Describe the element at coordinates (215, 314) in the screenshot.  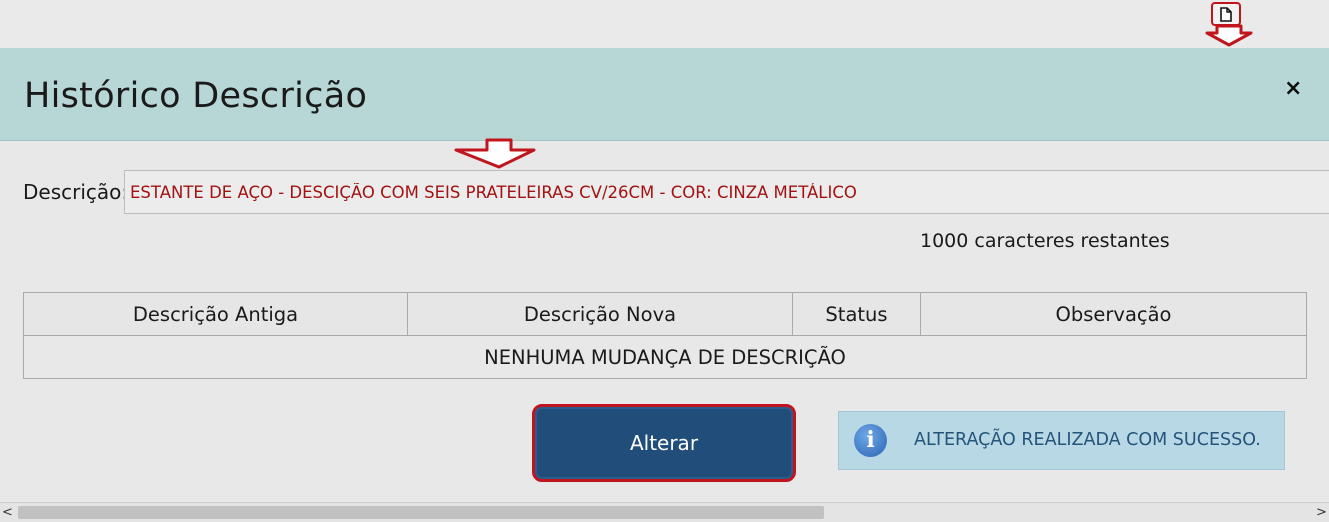
I see `column-header-old-description: Descrição Antiga` at that location.